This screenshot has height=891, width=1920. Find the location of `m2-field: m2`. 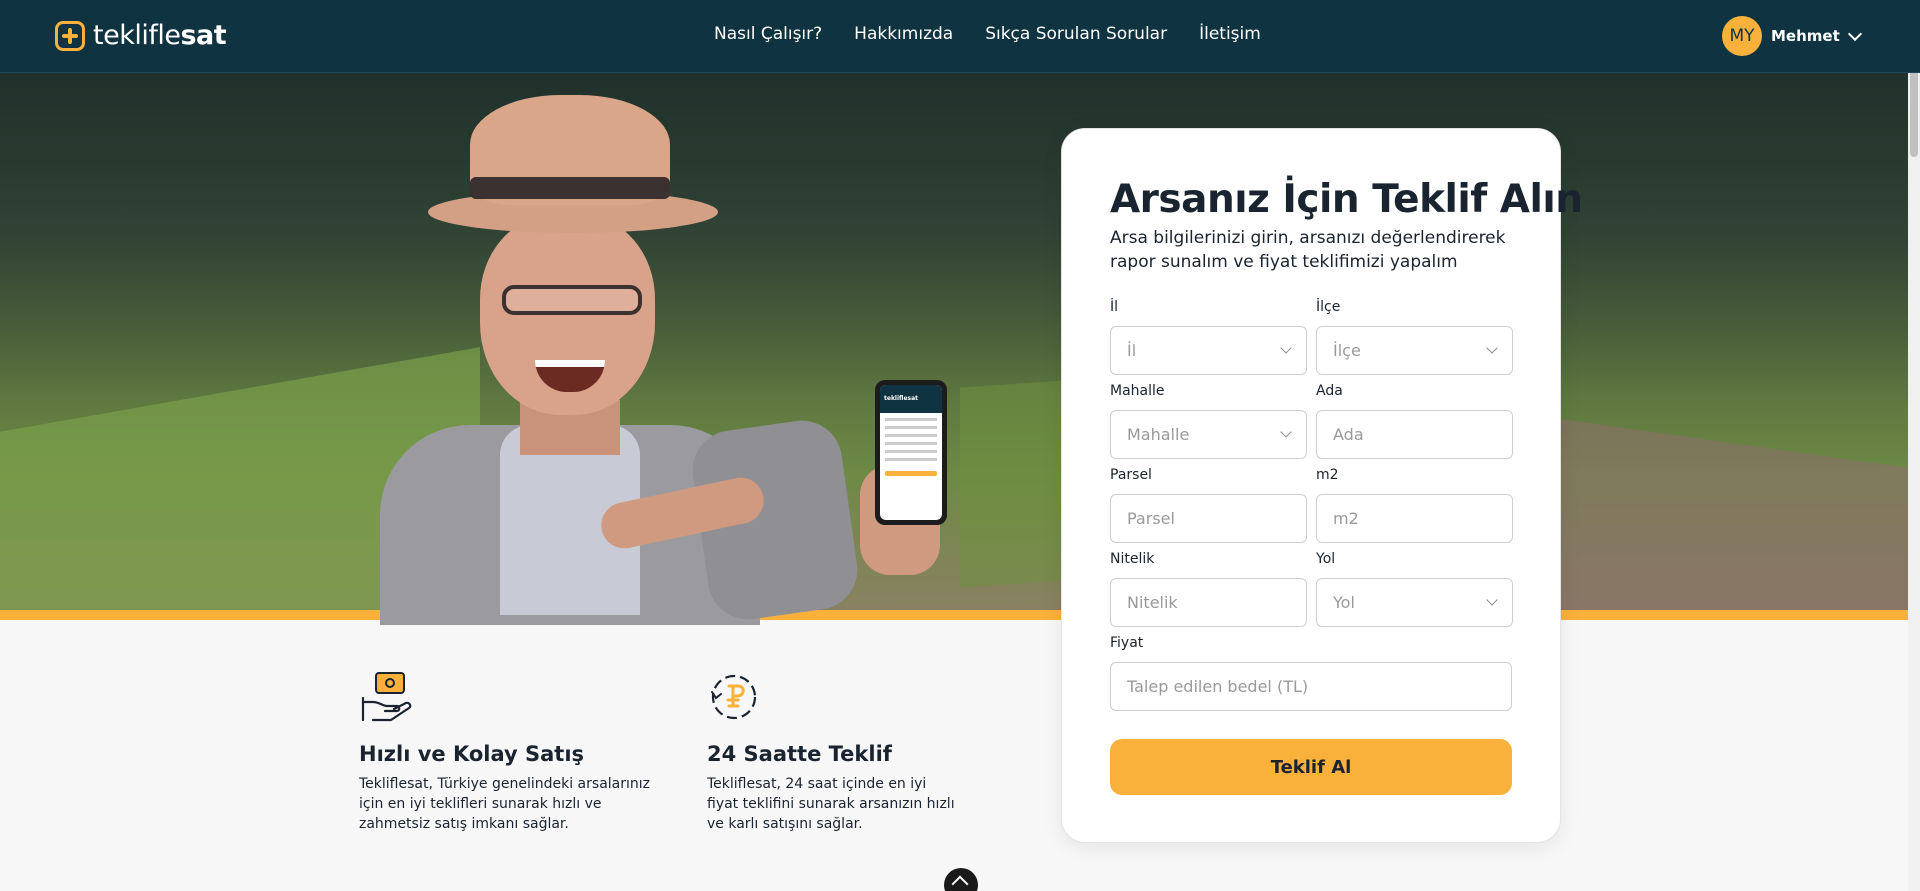

m2-field: m2 is located at coordinates (1414, 505).